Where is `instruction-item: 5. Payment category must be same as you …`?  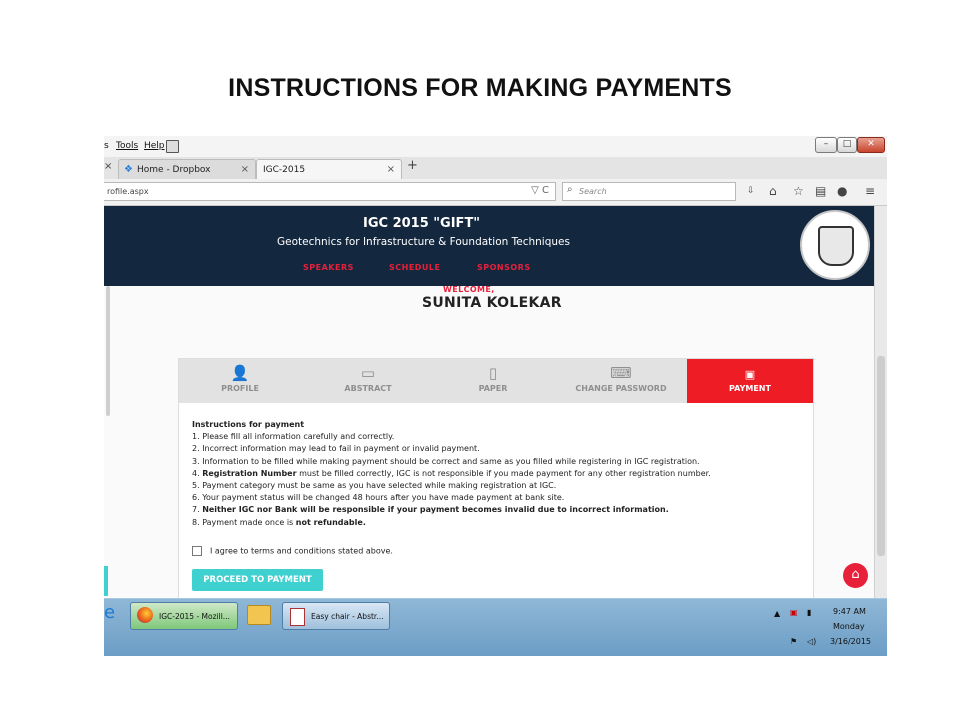
instruction-item: 5. Payment category must be same as you … is located at coordinates (374, 486).